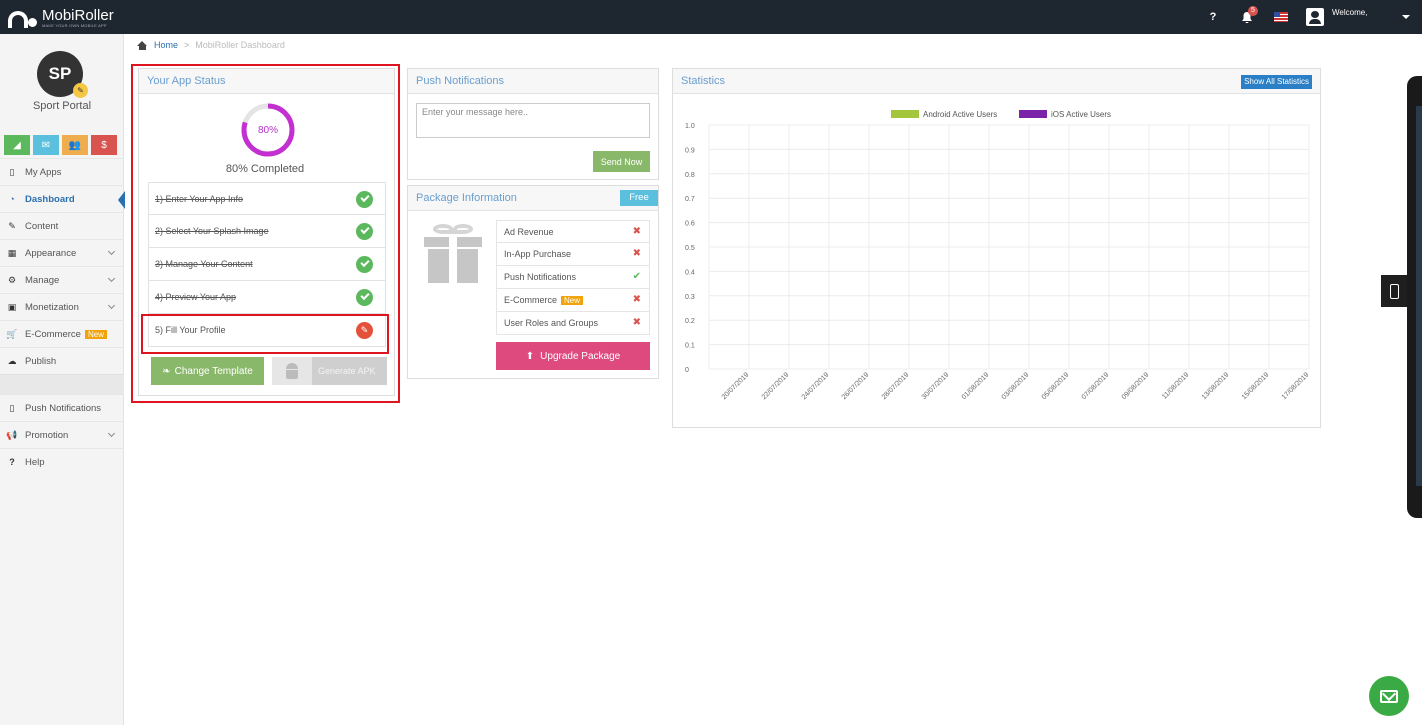  Describe the element at coordinates (1276, 82) in the screenshot. I see `show-all-statistics-button: Show All Statistics` at that location.